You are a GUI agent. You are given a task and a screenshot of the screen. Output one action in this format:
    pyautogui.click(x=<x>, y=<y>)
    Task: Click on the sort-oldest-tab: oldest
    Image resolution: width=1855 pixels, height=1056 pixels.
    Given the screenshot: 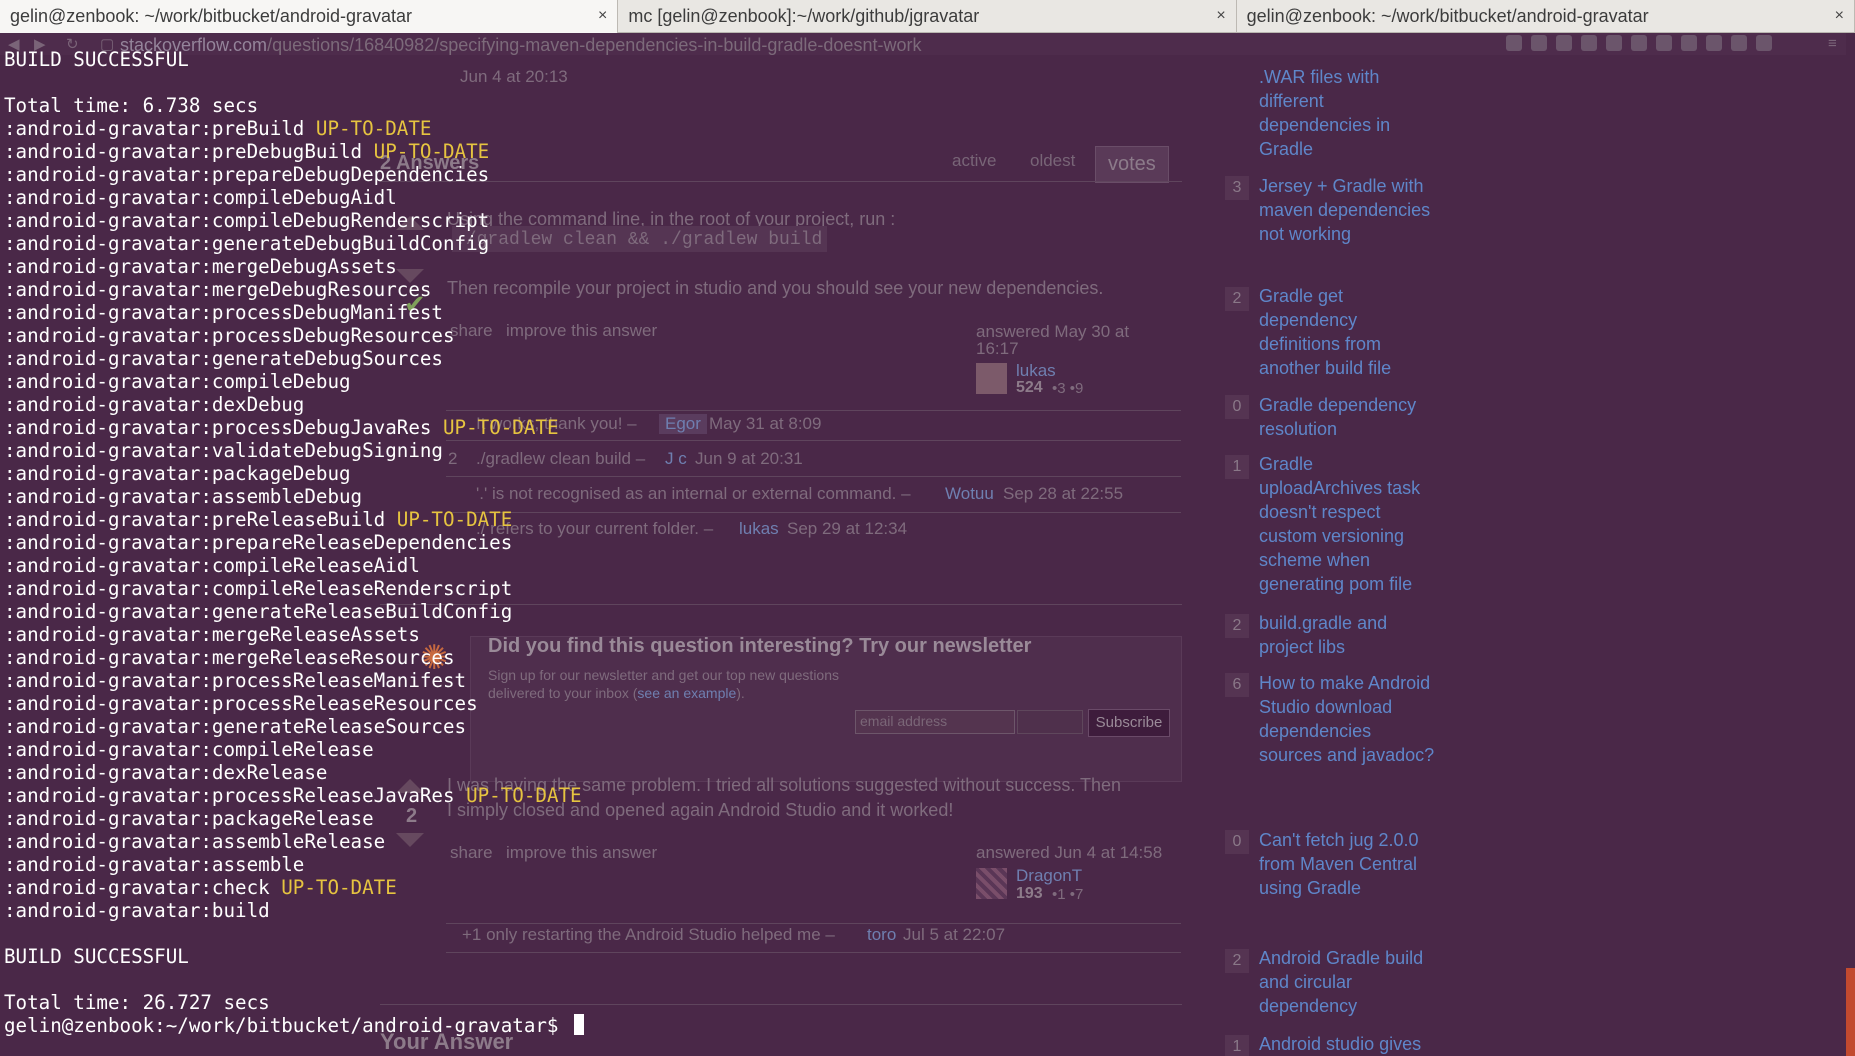 What is the action you would take?
    pyautogui.click(x=1052, y=161)
    